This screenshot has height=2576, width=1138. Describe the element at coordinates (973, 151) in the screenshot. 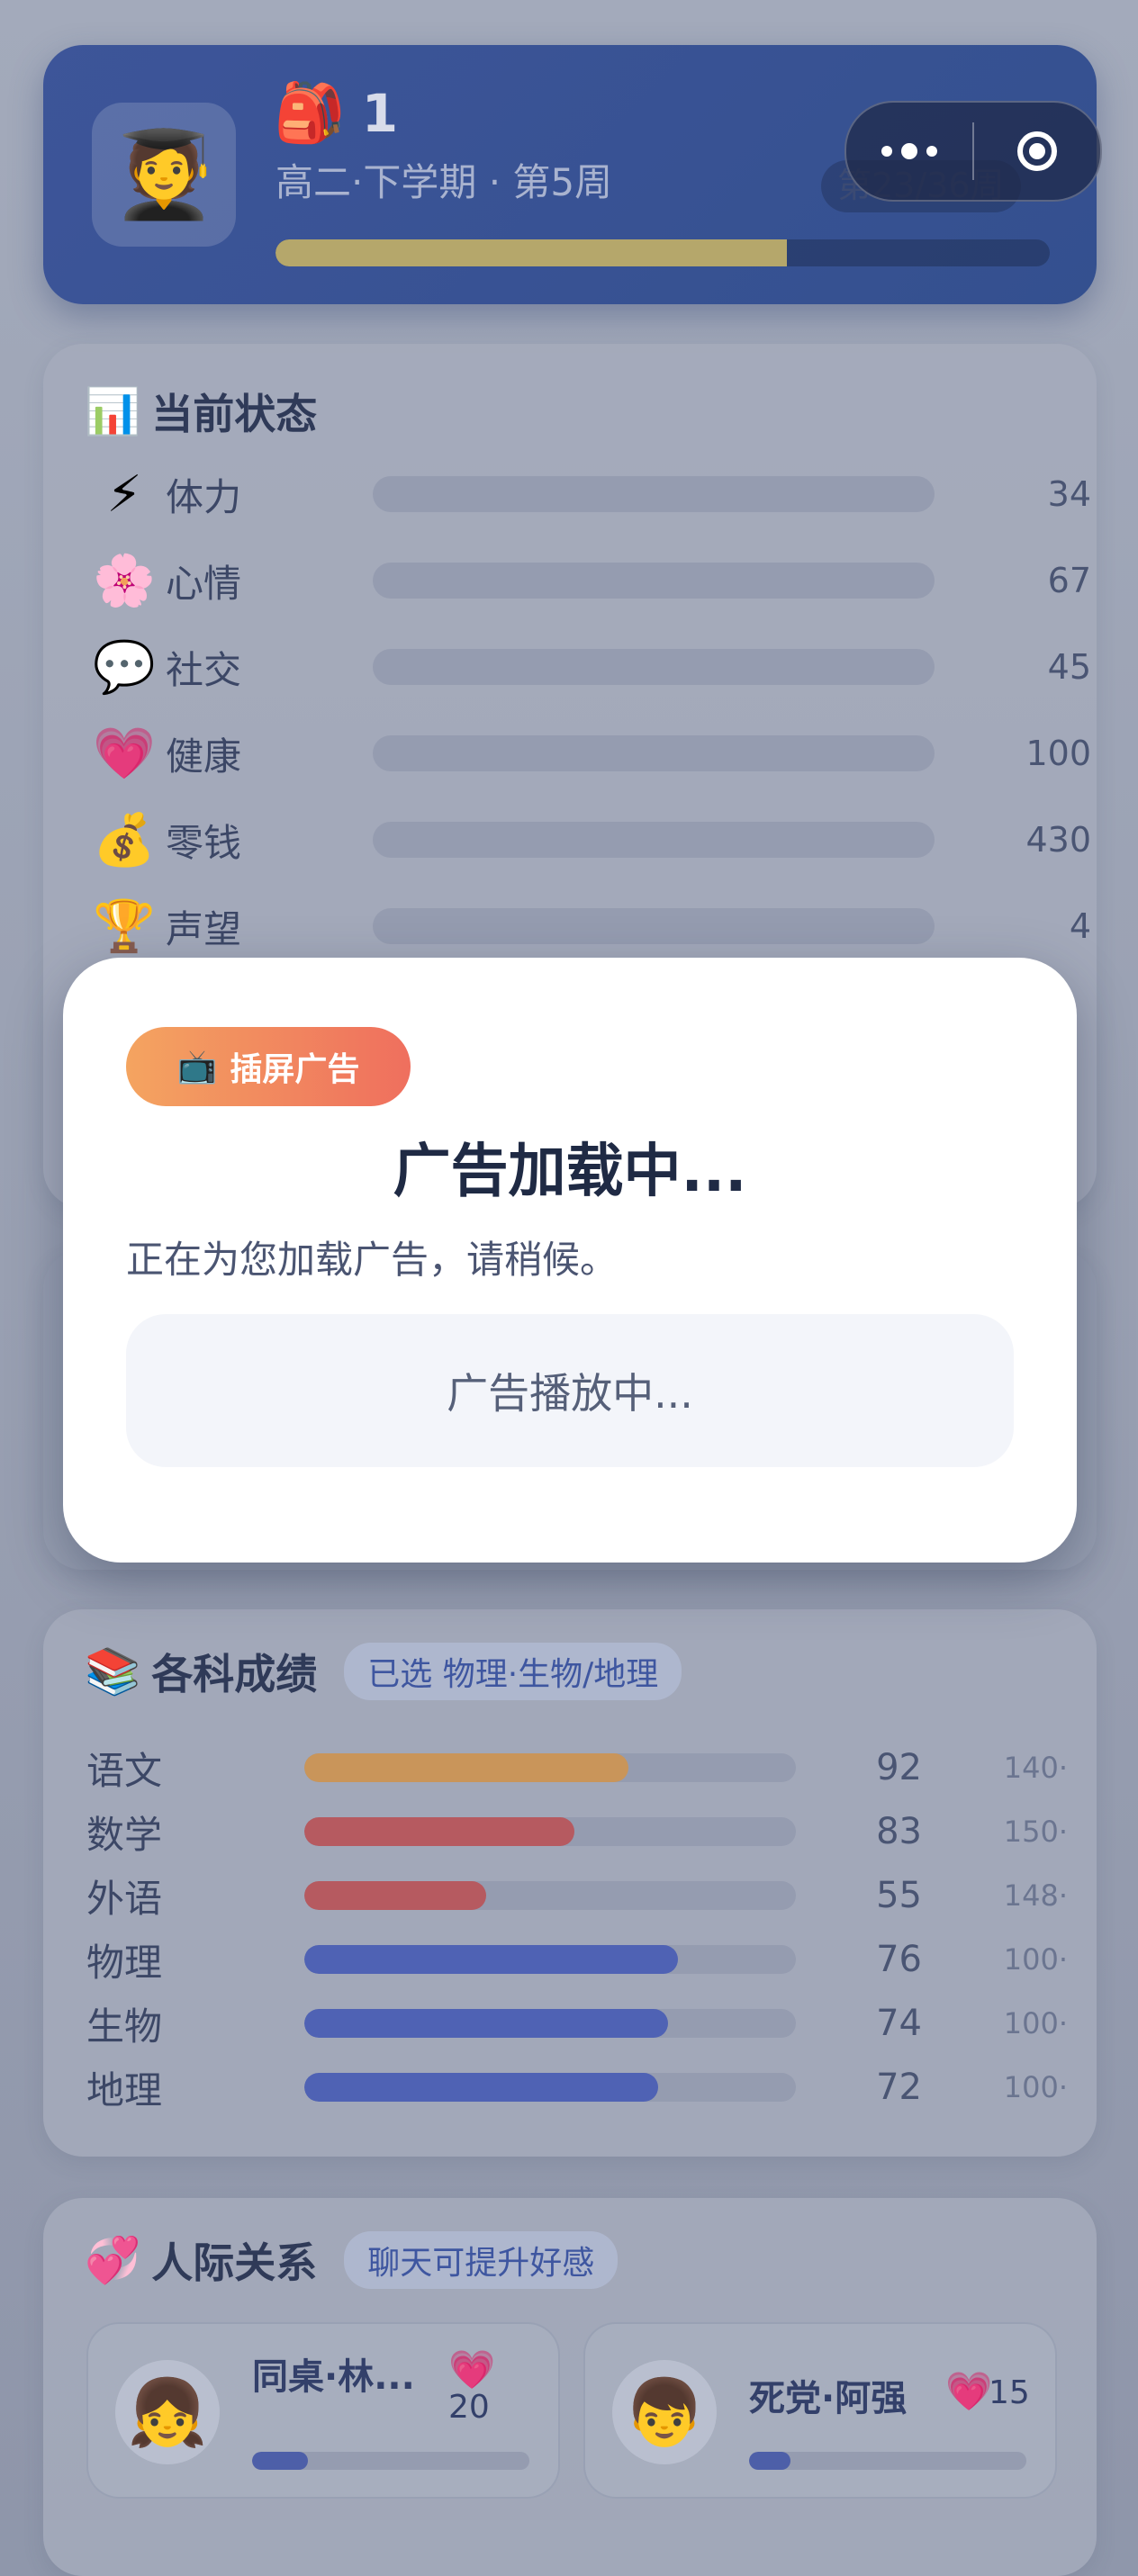

I see `miniprogram-capsule` at that location.